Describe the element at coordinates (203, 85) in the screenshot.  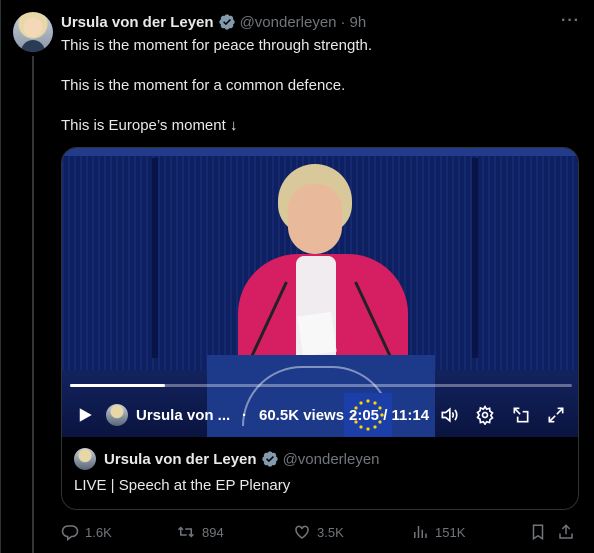
I see `tweet-line: This is the moment for a common defence.` at that location.